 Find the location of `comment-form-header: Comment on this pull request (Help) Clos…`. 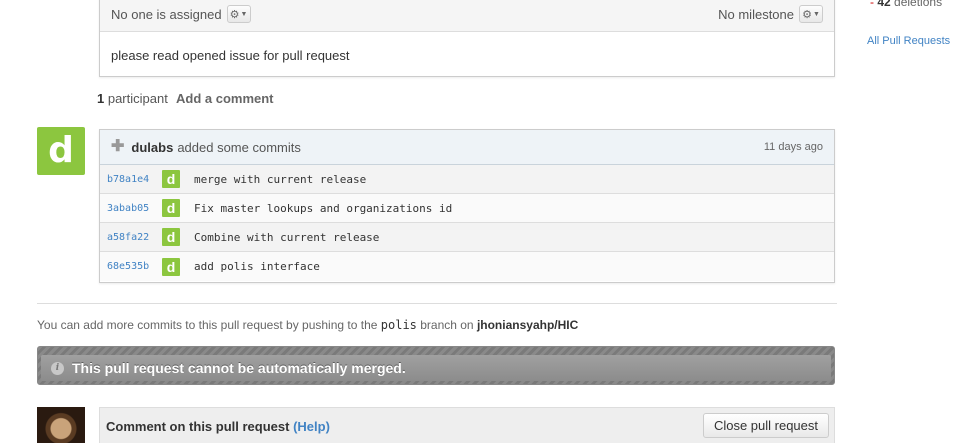

comment-form-header: Comment on this pull request (Help) Clos… is located at coordinates (467, 425).